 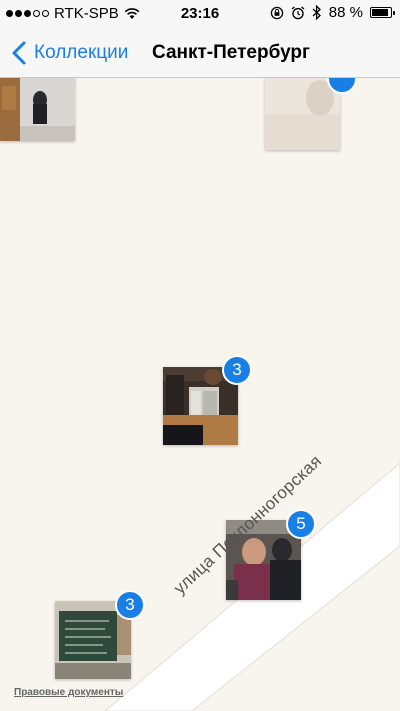 I want to click on back-button-label: Коллекции, so click(x=81, y=52).